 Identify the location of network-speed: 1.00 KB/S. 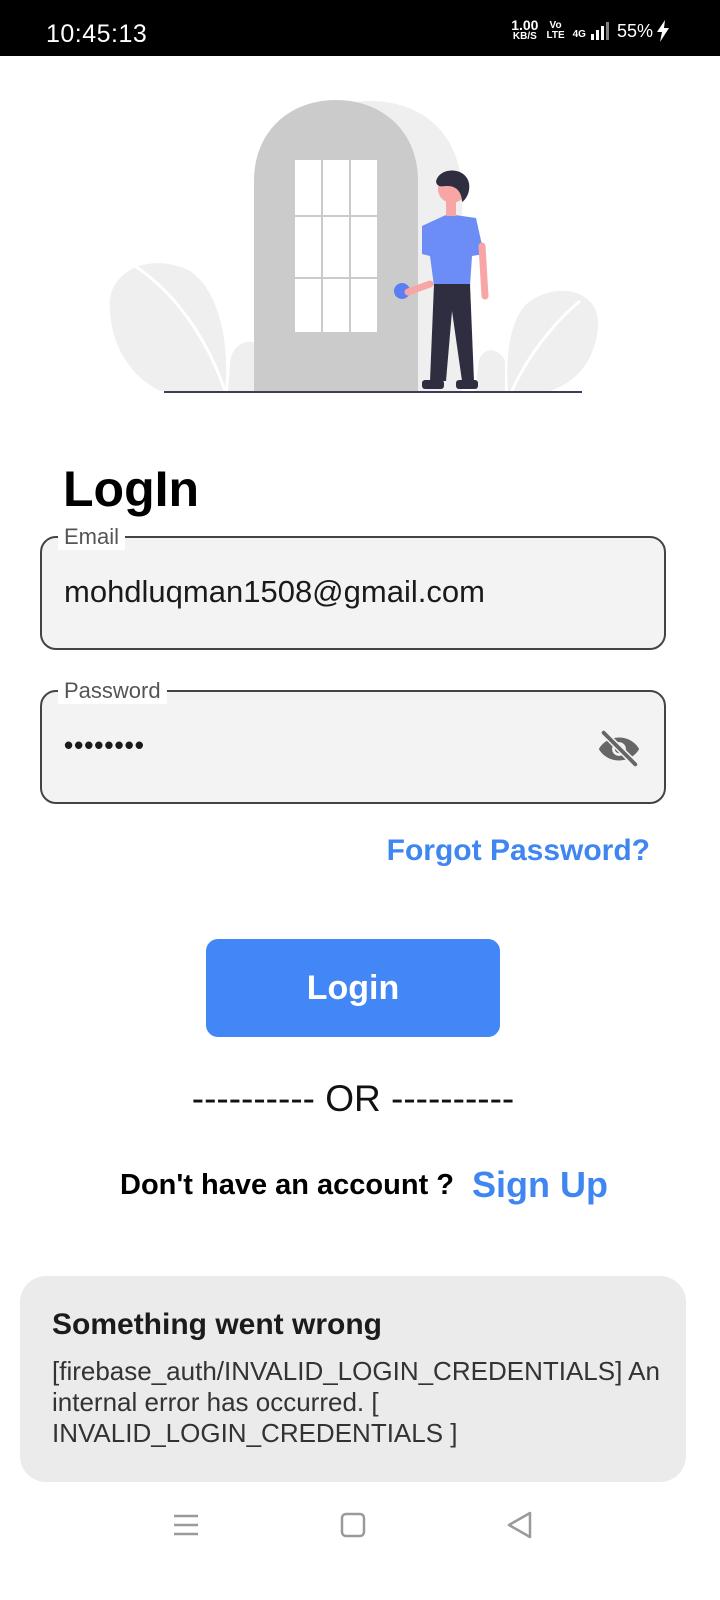
(525, 29).